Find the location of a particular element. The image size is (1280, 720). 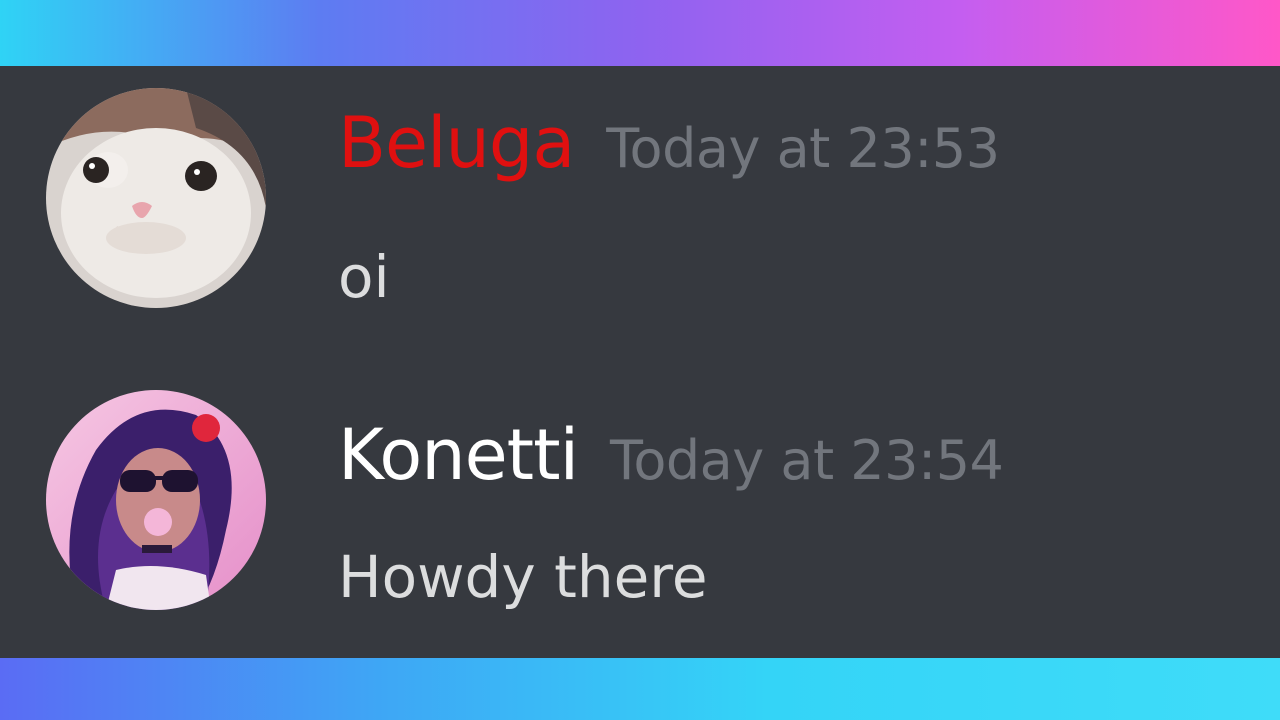

timestamp: Today at 23:53 is located at coordinates (803, 148).